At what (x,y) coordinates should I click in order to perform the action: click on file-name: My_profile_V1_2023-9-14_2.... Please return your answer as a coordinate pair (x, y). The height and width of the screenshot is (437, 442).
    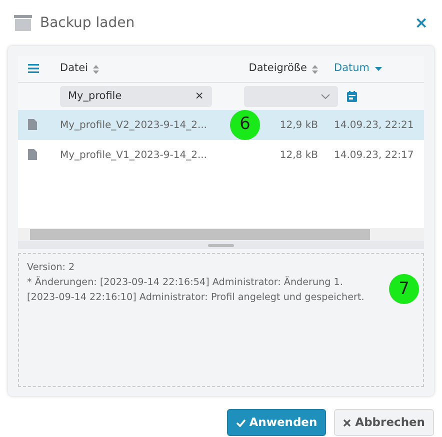
    Looking at the image, I should click on (133, 155).